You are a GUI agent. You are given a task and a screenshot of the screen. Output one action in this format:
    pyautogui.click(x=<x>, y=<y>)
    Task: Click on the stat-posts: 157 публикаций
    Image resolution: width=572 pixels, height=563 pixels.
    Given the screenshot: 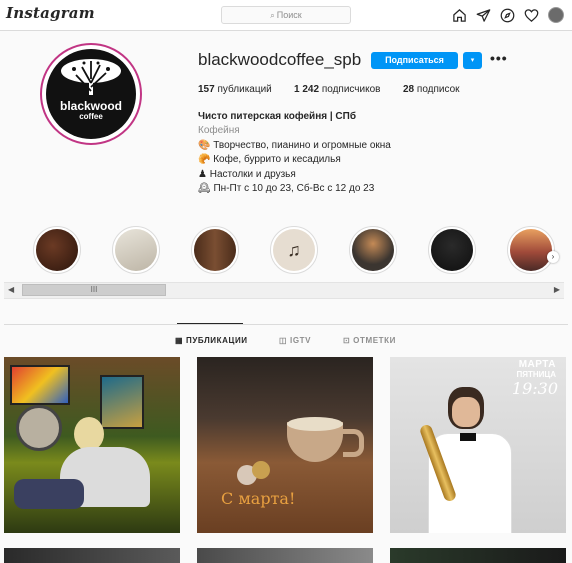 What is the action you would take?
    pyautogui.click(x=235, y=89)
    